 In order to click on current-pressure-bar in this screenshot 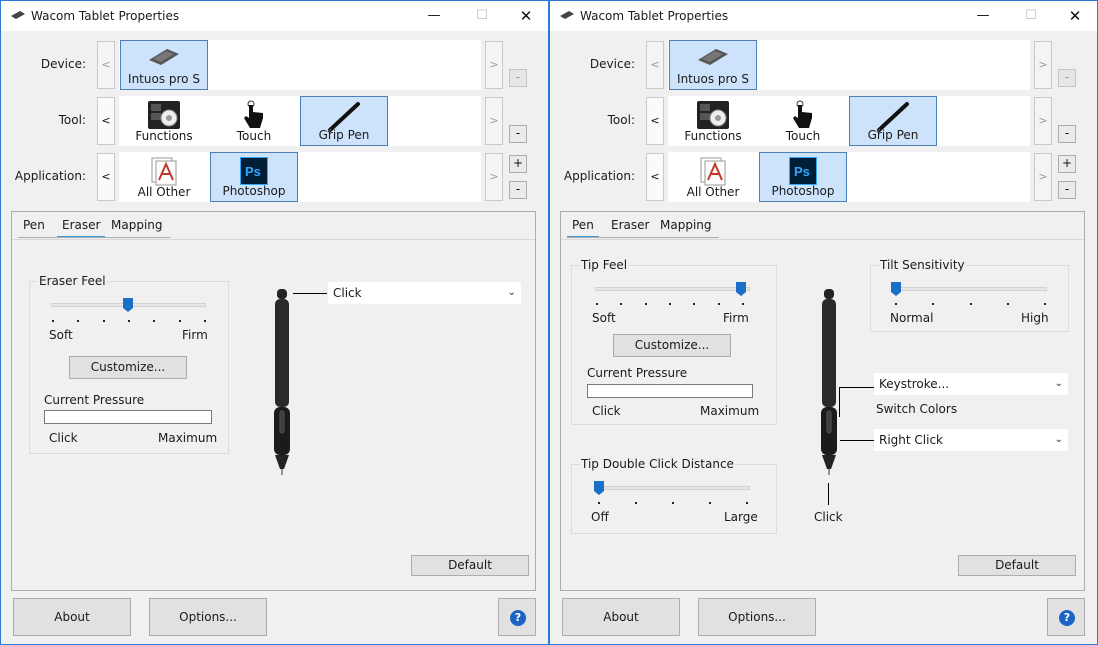, I will do `click(128, 417)`.